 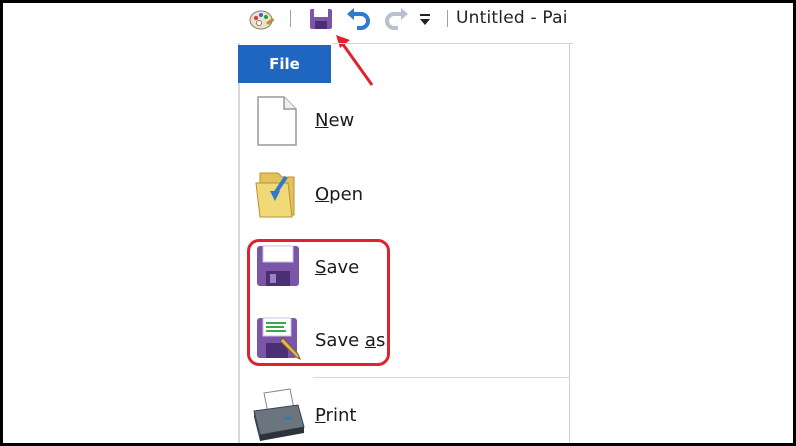 What do you see at coordinates (569, 243) in the screenshot?
I see `menu-panel-border` at bounding box center [569, 243].